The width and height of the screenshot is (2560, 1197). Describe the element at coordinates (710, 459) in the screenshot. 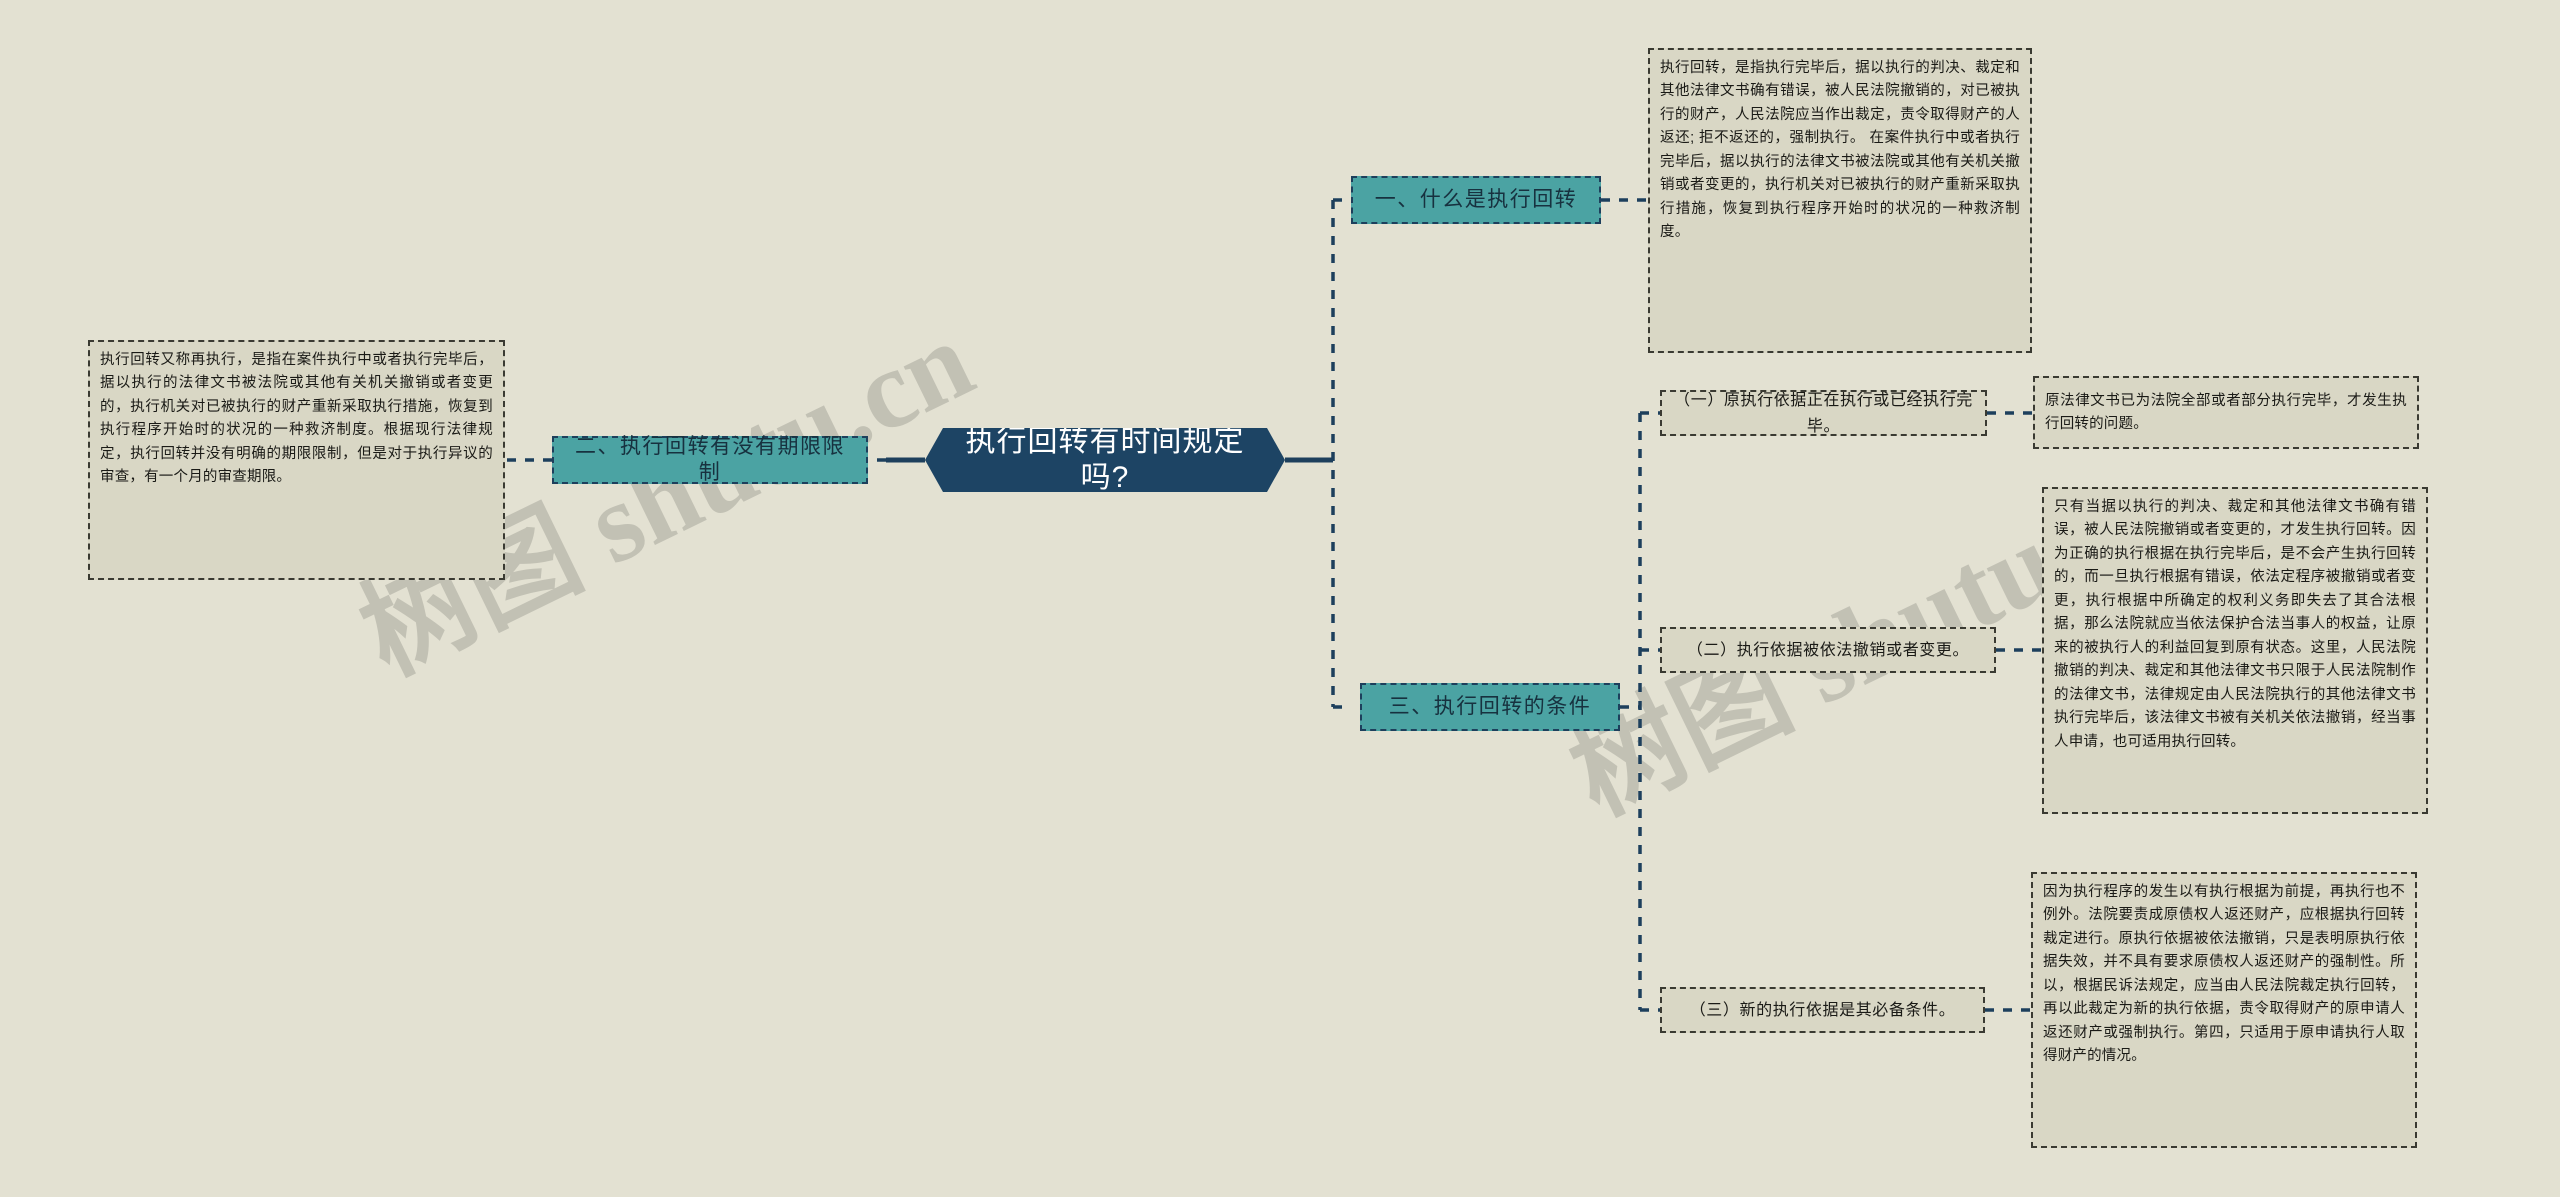

I see `branch-node-2: 二、执行回转有没有期限限制` at that location.